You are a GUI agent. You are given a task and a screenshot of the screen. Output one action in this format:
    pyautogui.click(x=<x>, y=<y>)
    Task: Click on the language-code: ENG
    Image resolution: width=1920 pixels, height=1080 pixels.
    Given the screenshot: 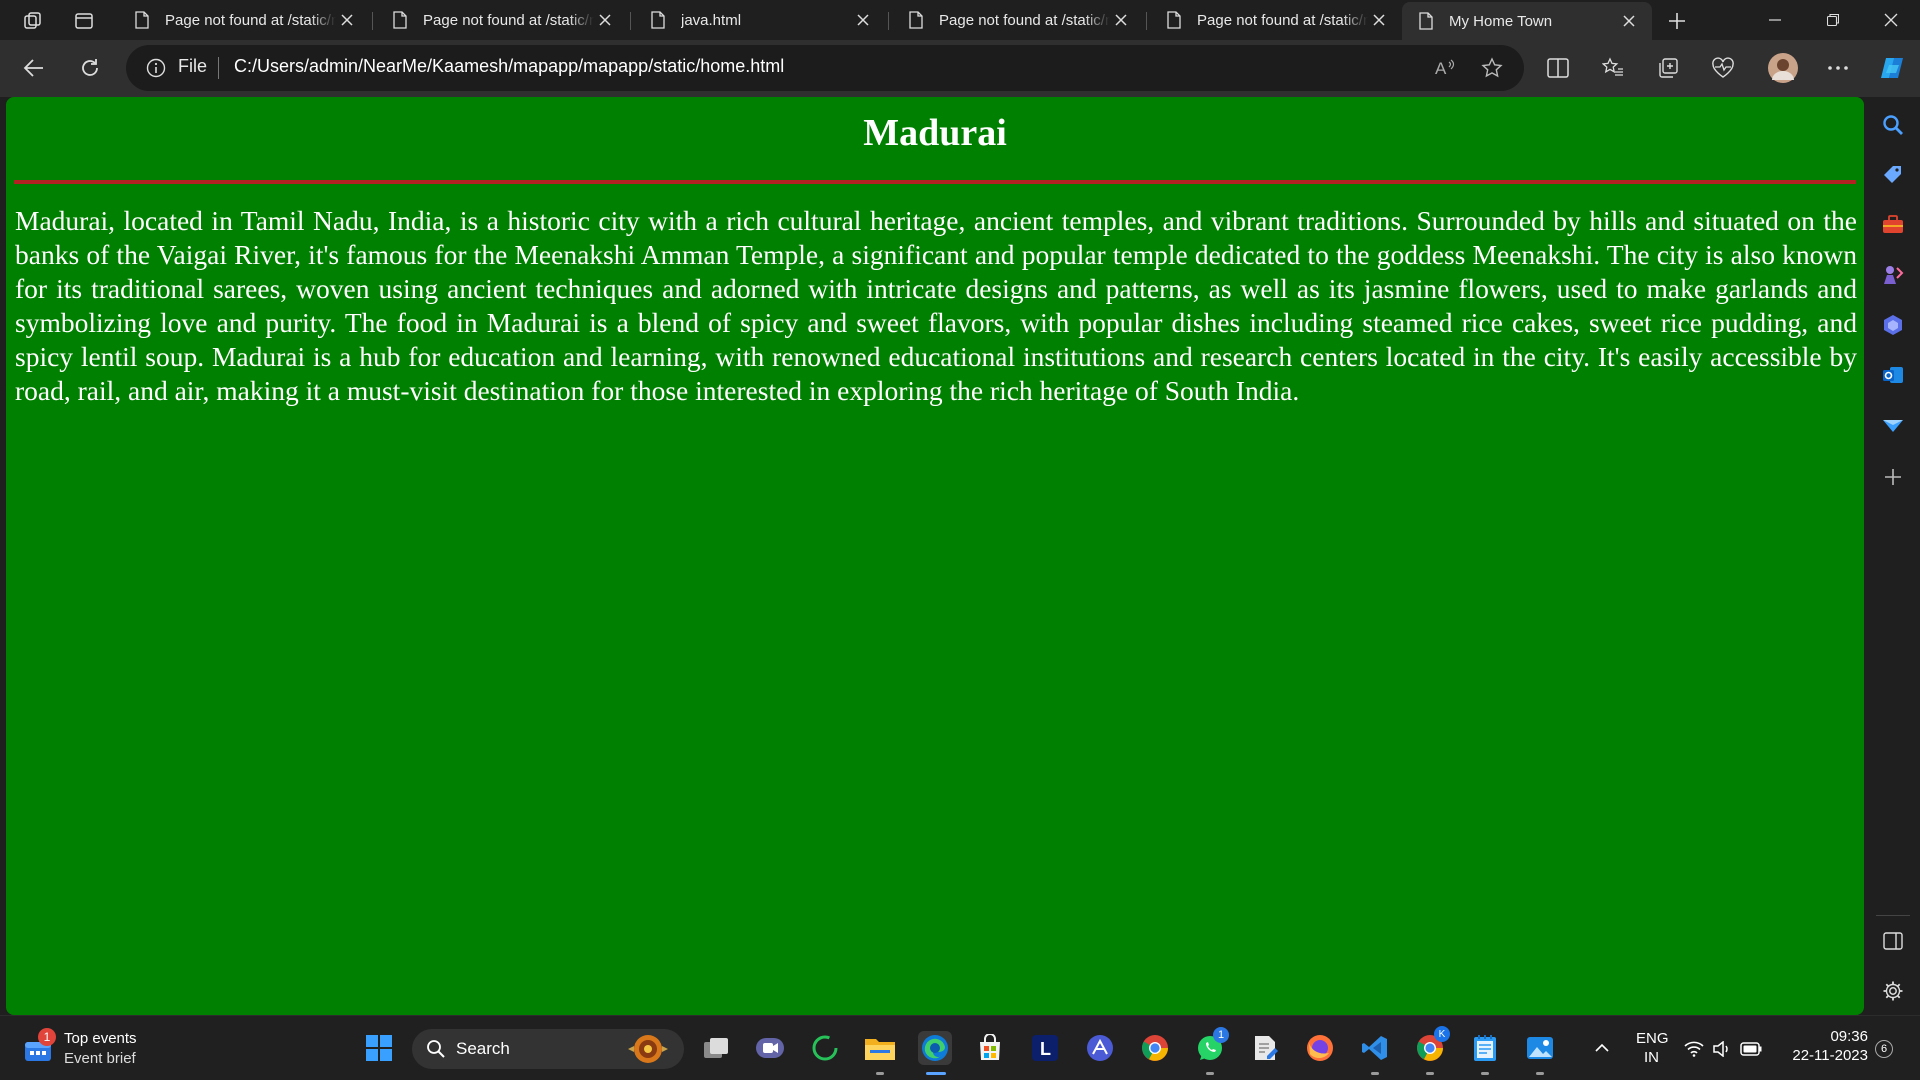 What is the action you would take?
    pyautogui.click(x=1652, y=1038)
    